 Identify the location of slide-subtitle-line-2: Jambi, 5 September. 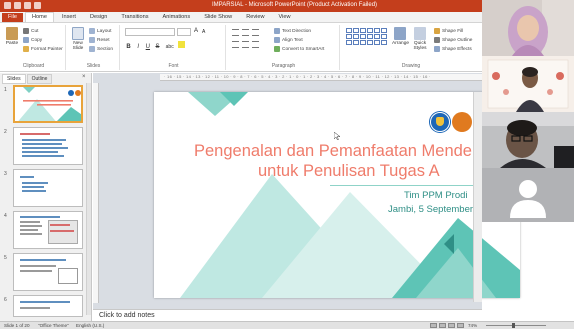
(430, 209).